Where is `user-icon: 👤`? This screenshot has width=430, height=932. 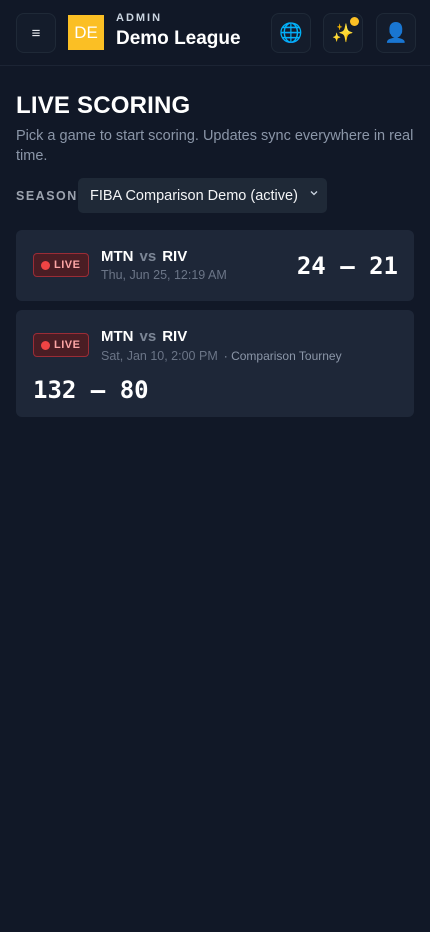
user-icon: 👤 is located at coordinates (396, 33).